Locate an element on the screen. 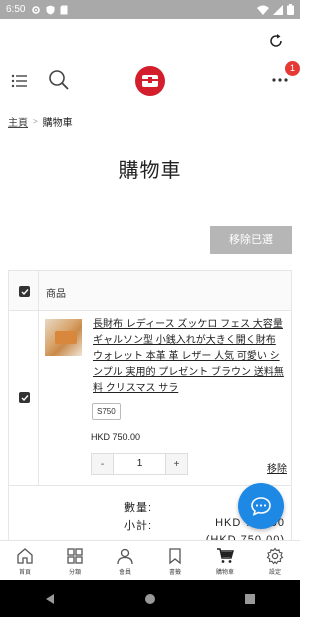  breadcrumb-home-link: 主頁 is located at coordinates (18, 121).